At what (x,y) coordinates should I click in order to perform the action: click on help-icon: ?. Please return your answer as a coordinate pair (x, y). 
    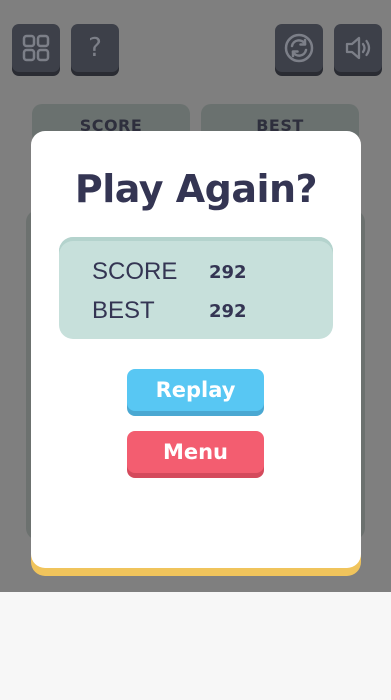
    Looking at the image, I should click on (95, 48).